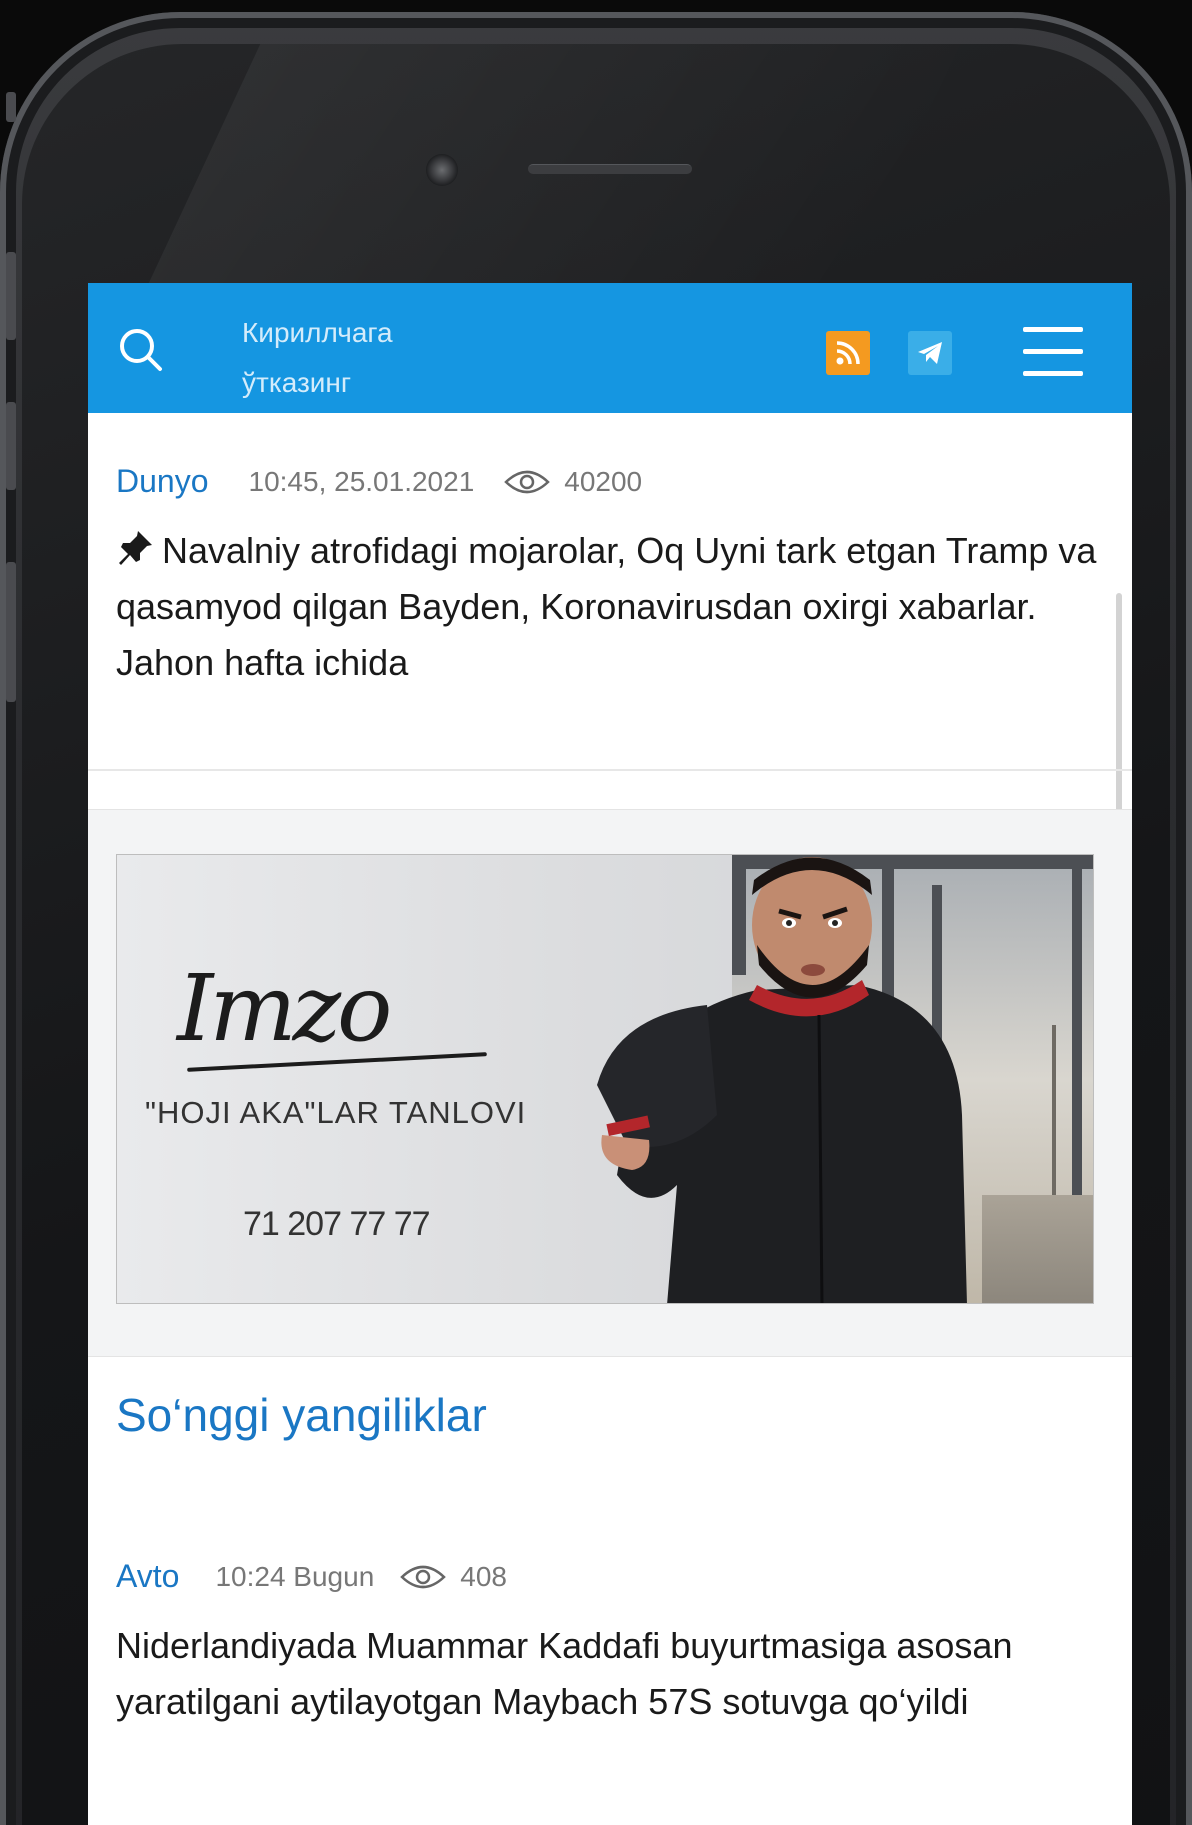  I want to click on article-views: 40200, so click(573, 482).